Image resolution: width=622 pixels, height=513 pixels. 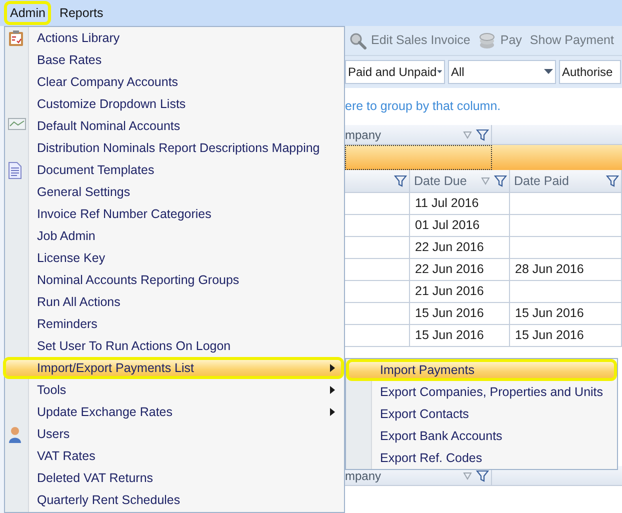 What do you see at coordinates (481, 436) in the screenshot?
I see `menu-item: Export Bank Accounts` at bounding box center [481, 436].